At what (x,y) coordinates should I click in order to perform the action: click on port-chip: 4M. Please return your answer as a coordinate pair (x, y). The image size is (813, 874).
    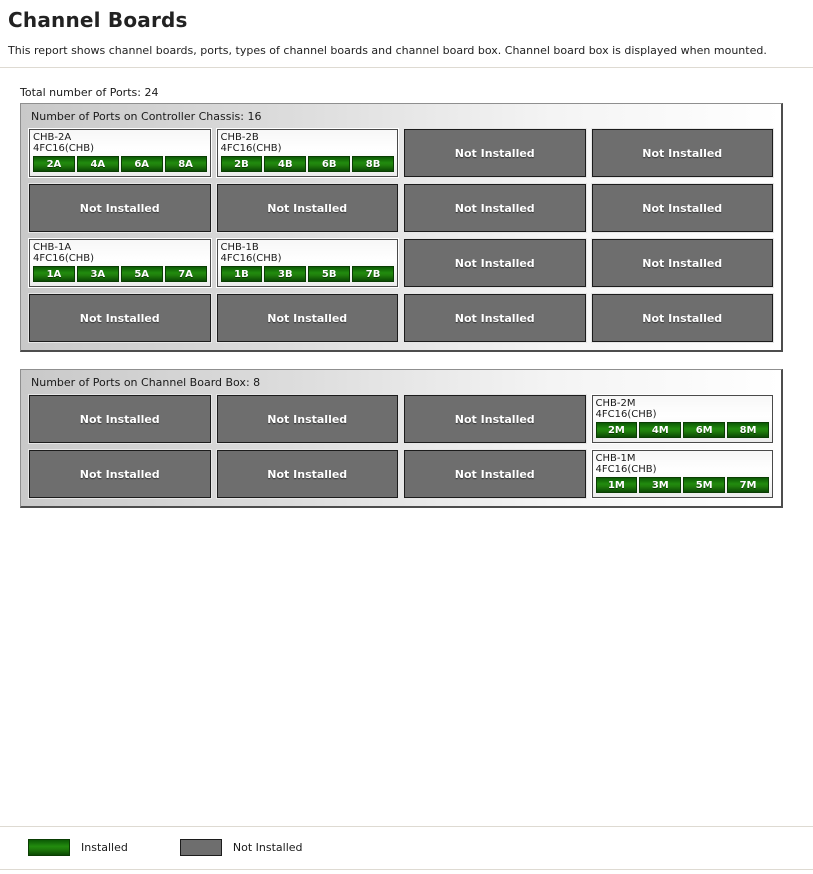
    Looking at the image, I should click on (660, 430).